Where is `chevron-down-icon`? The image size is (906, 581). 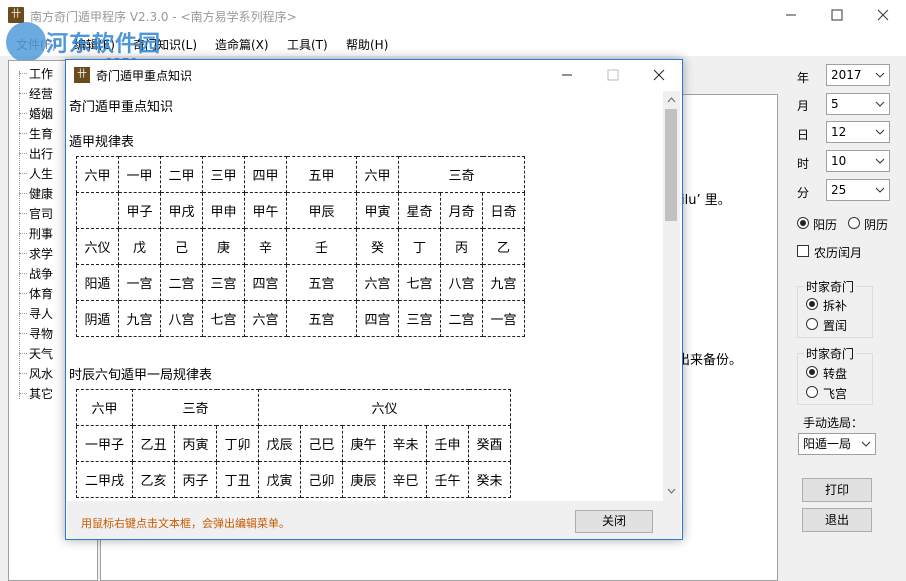
chevron-down-icon is located at coordinates (880, 161).